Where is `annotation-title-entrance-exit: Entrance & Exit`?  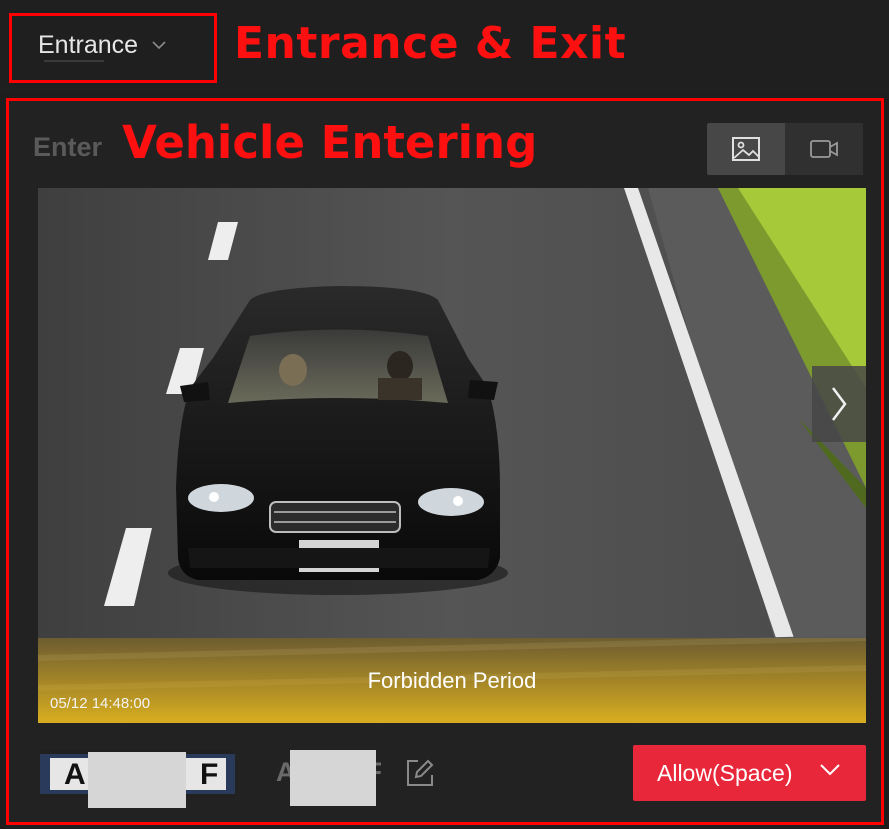 annotation-title-entrance-exit: Entrance & Exit is located at coordinates (430, 43).